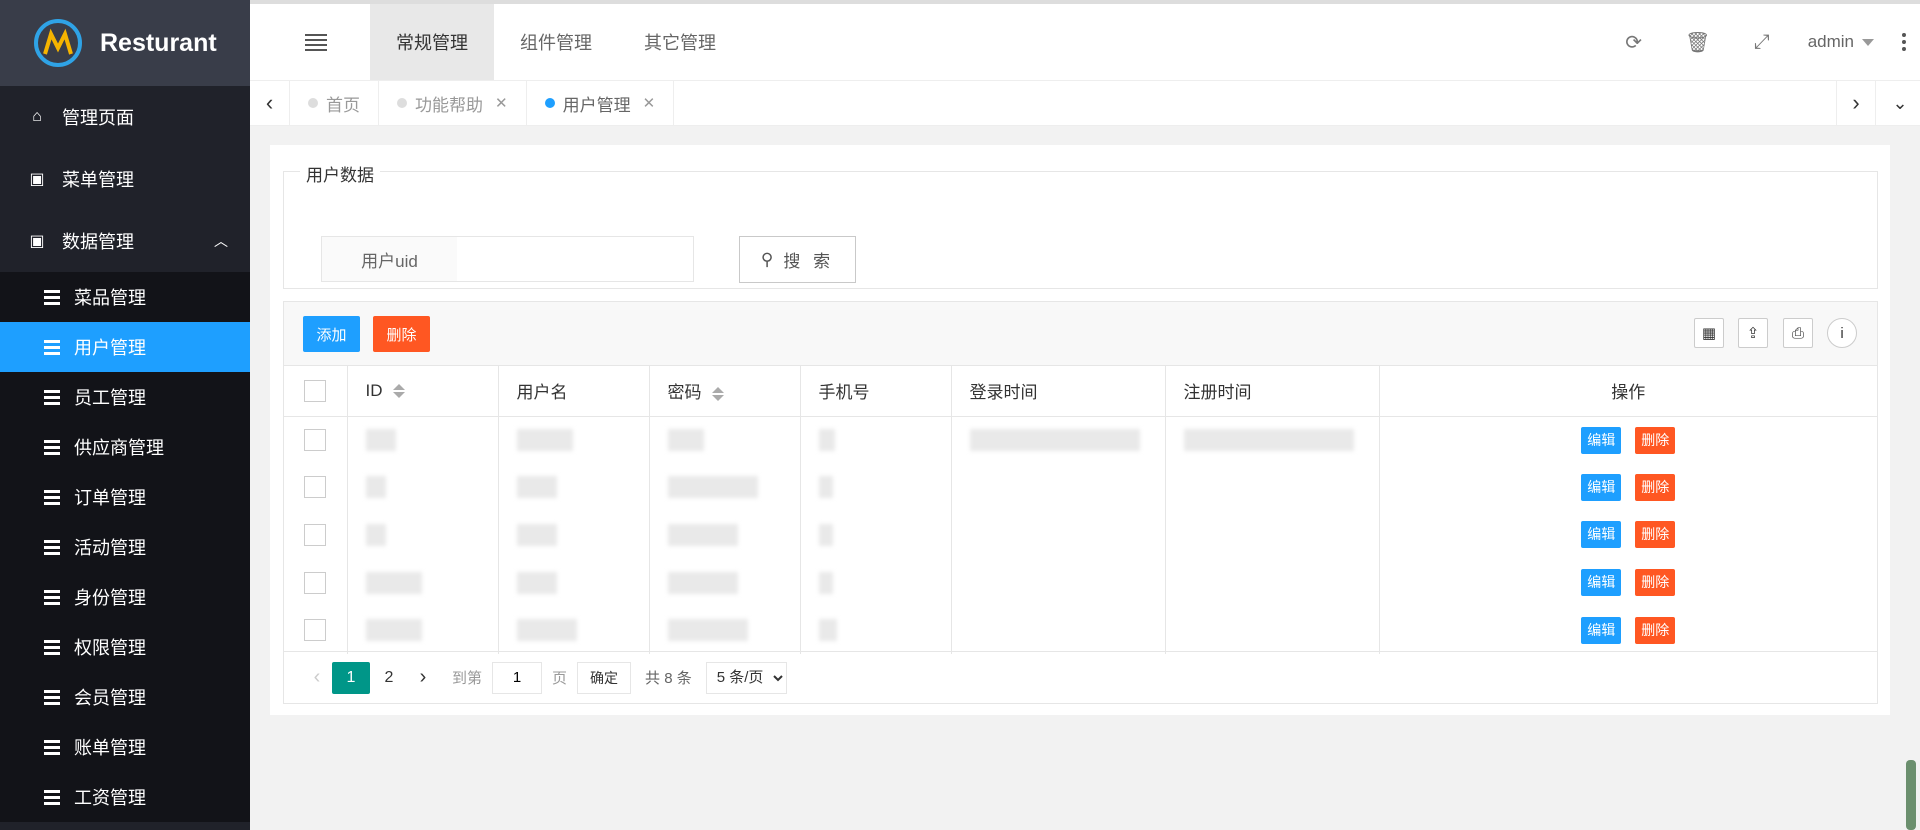 The height and width of the screenshot is (830, 1920). What do you see at coordinates (270, 103) in the screenshot?
I see `tabs-scroll-left-icon: ‹` at bounding box center [270, 103].